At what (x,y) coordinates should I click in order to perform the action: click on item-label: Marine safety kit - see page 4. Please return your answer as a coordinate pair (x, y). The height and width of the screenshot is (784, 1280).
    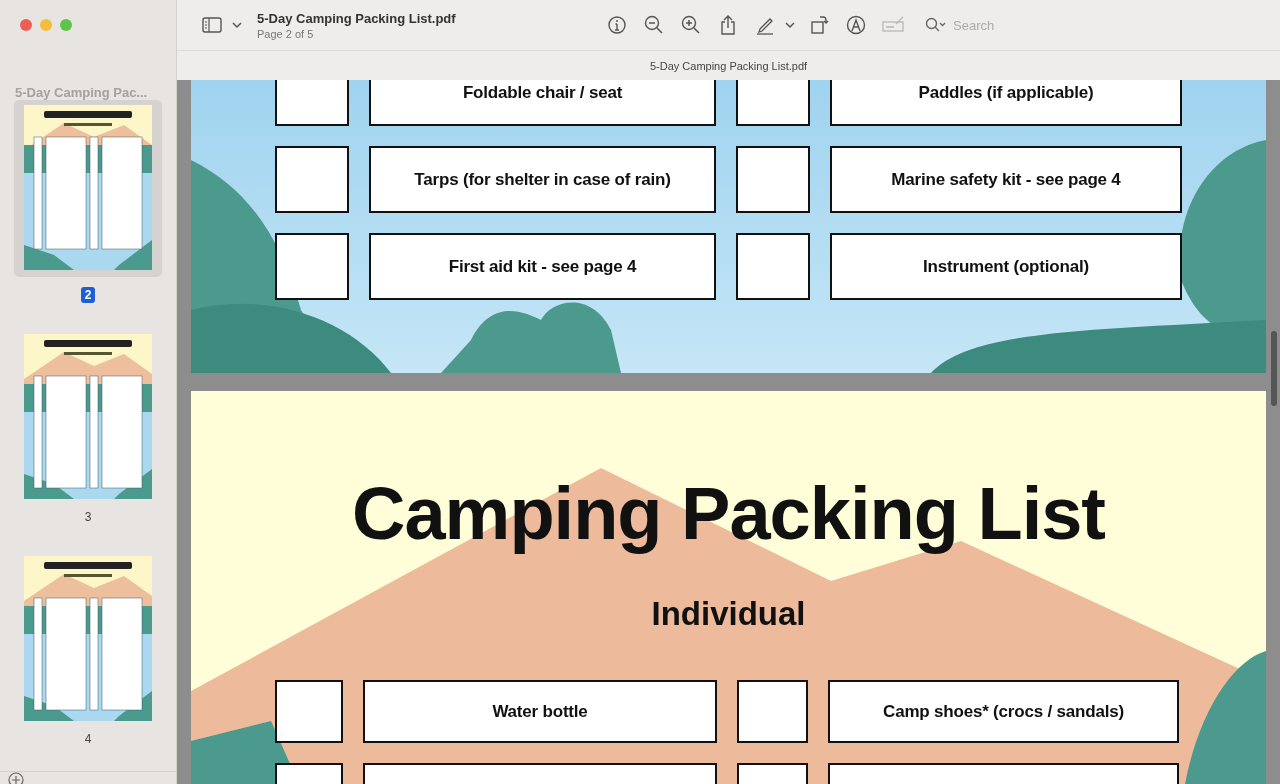
    Looking at the image, I should click on (1006, 179).